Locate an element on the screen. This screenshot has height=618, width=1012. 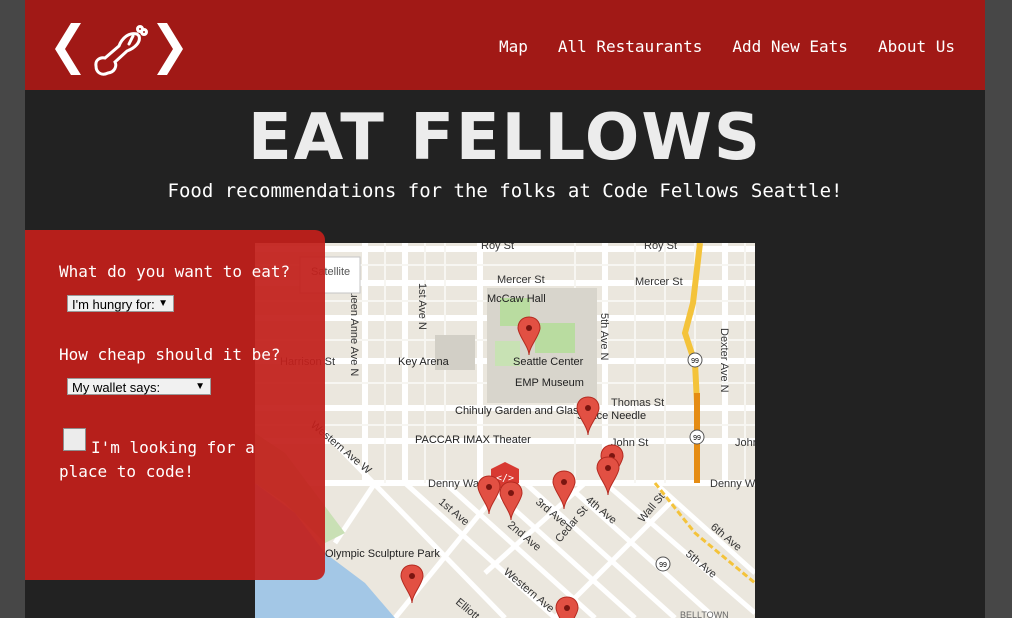
highway-label-3: 99 is located at coordinates (663, 565).